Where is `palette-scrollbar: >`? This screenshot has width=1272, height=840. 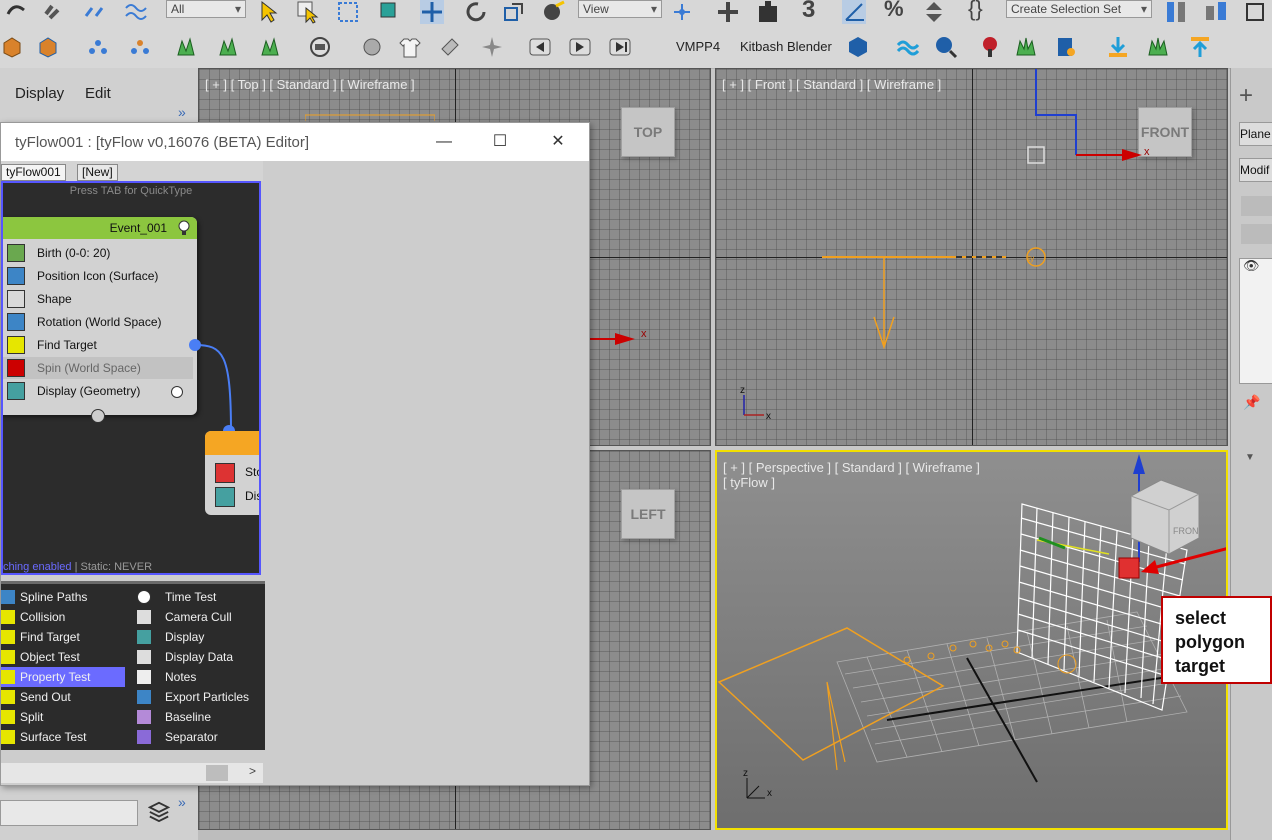 palette-scrollbar: > is located at coordinates (132, 773).